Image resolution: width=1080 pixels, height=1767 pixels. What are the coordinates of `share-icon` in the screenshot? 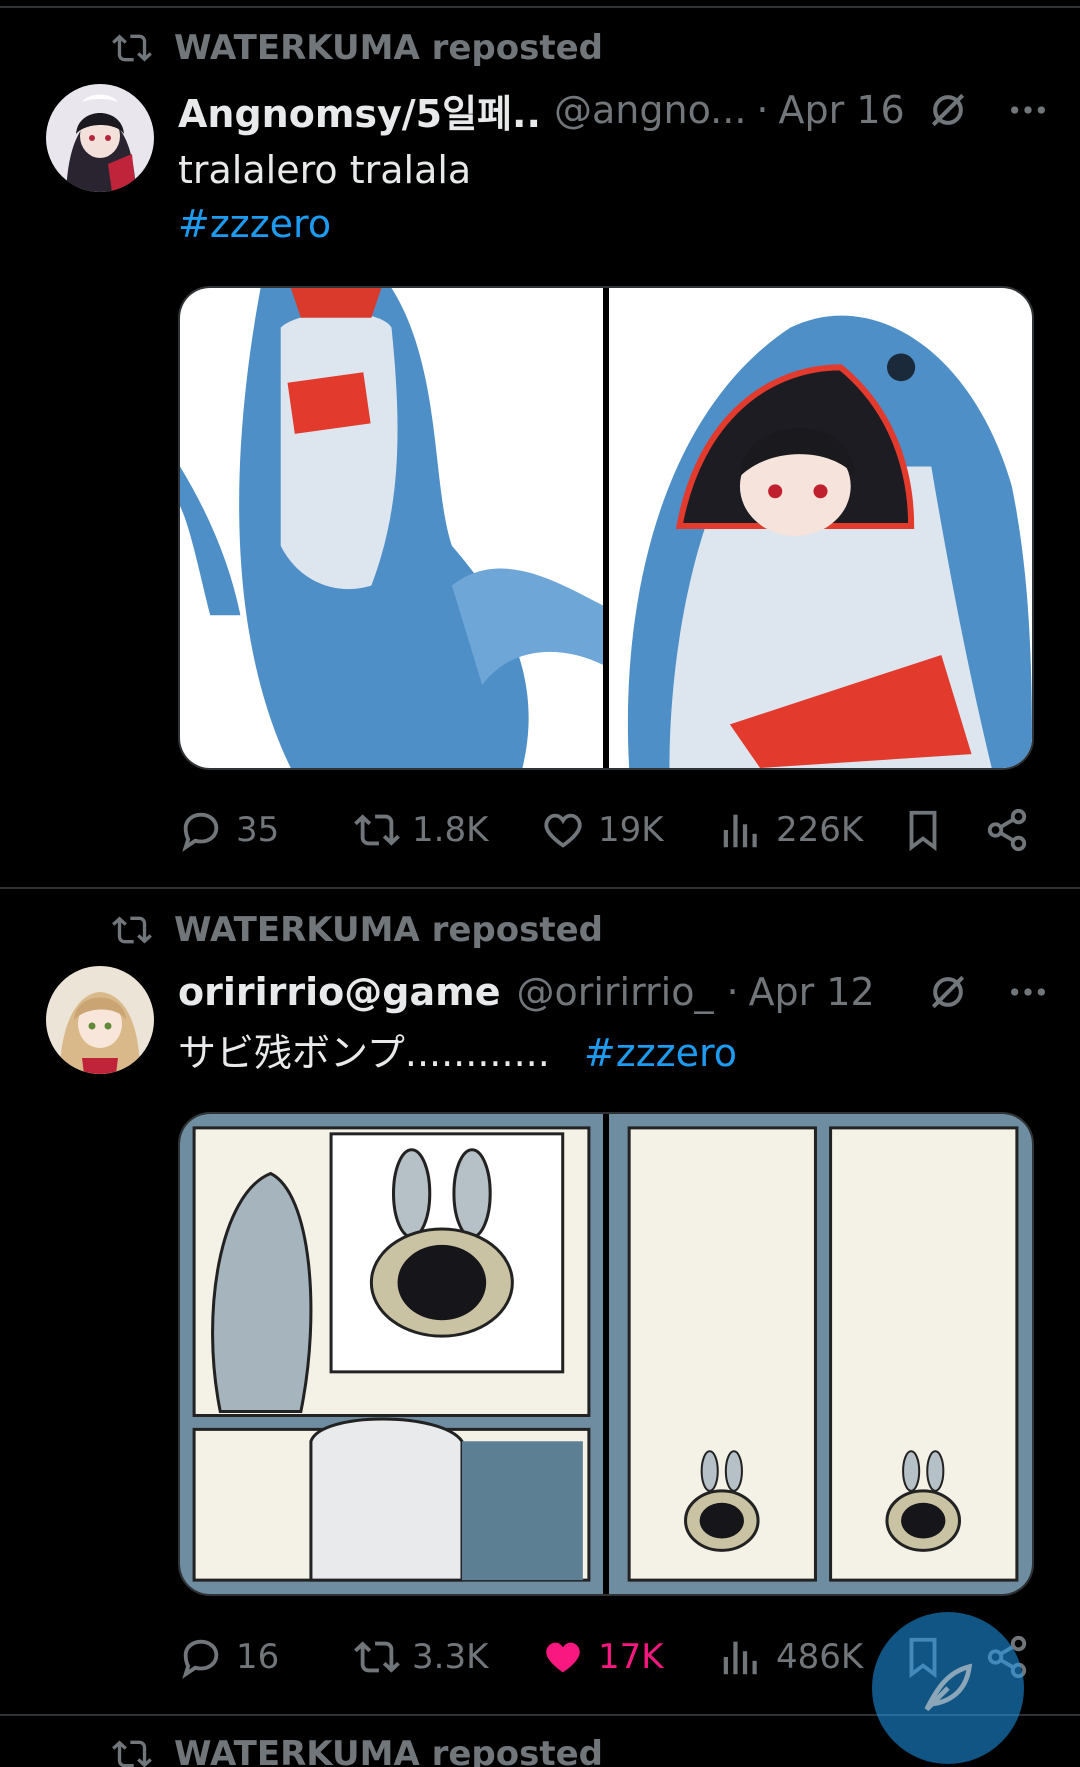 It's located at (1007, 830).